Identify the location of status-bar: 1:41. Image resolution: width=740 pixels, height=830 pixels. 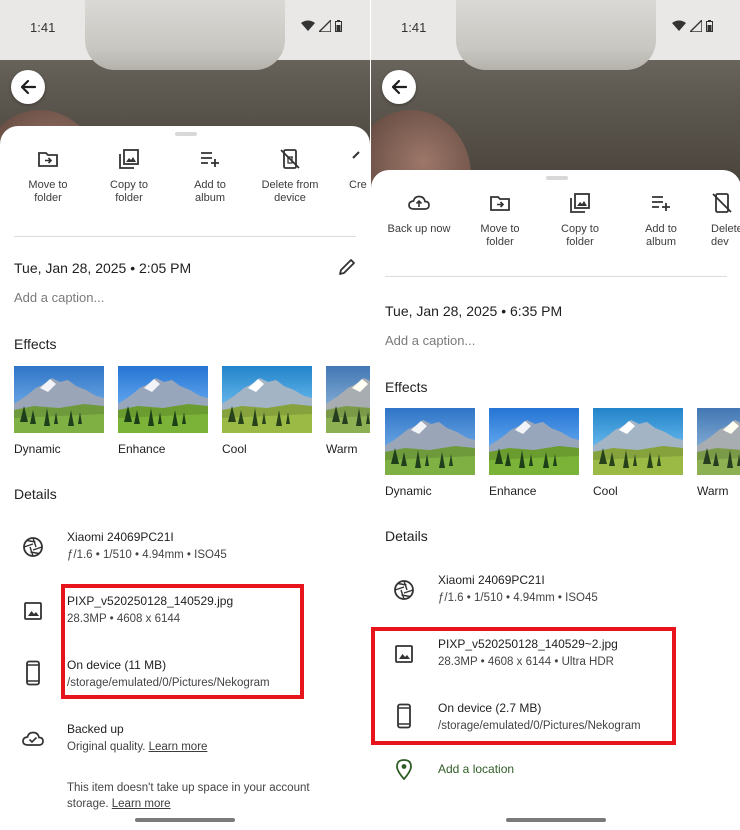
(555, 35).